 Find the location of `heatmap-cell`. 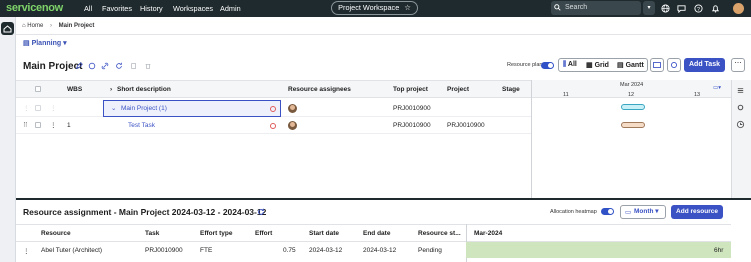

heatmap-cell is located at coordinates (598, 250).